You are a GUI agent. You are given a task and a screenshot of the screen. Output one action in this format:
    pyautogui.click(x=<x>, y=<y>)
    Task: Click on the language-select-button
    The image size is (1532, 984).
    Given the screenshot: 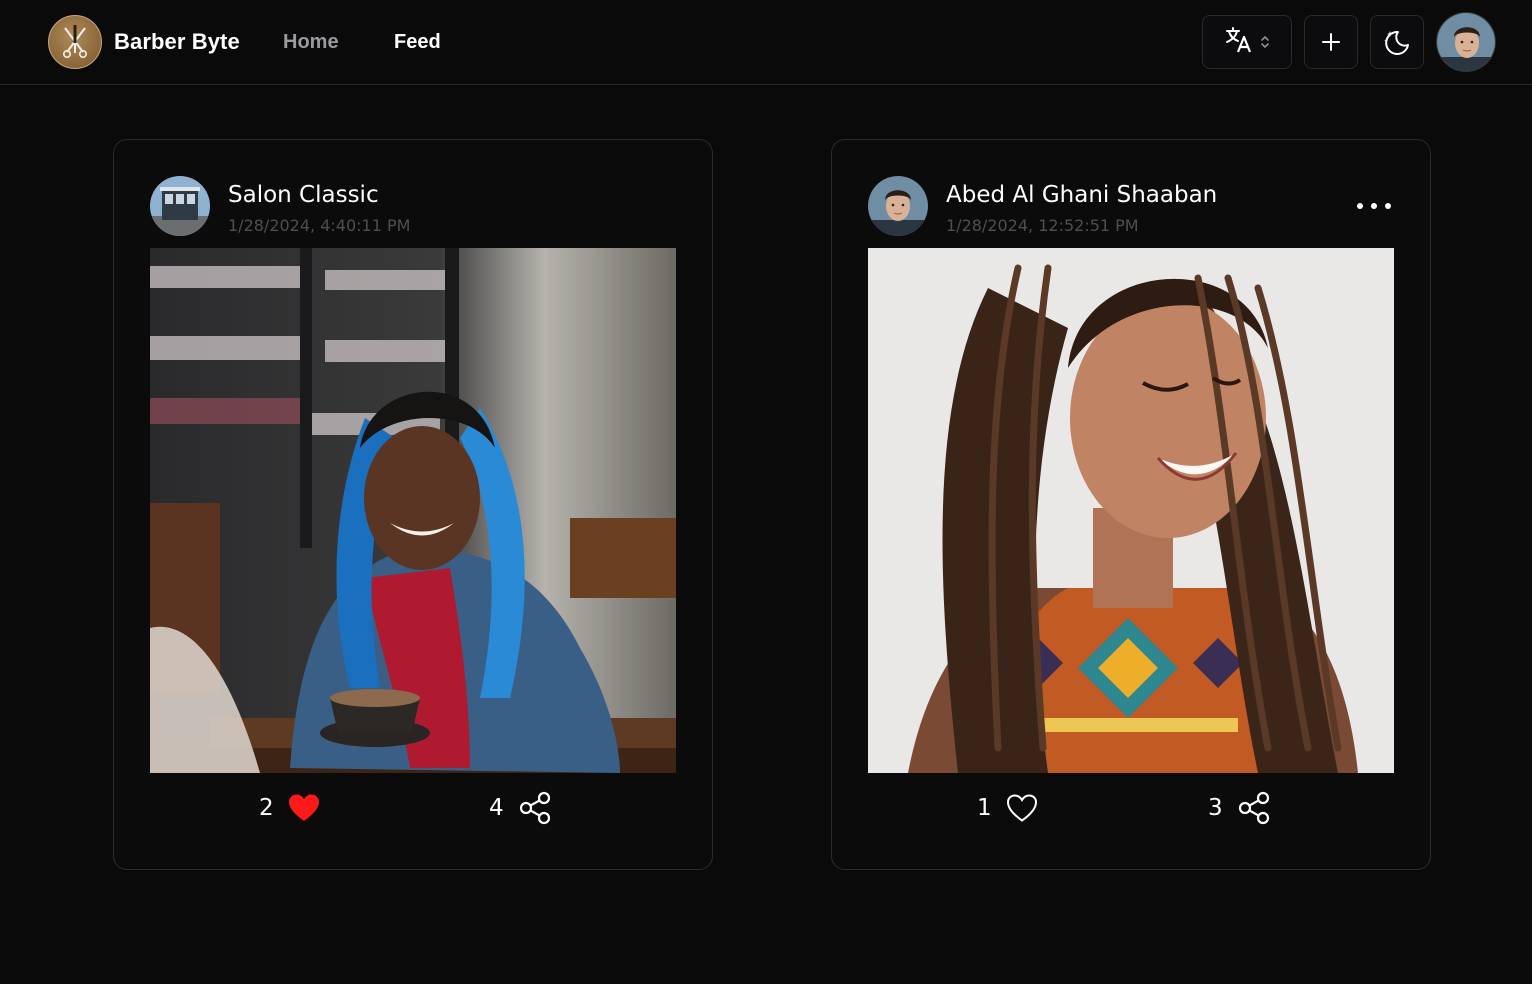 What is the action you would take?
    pyautogui.click(x=1247, y=42)
    